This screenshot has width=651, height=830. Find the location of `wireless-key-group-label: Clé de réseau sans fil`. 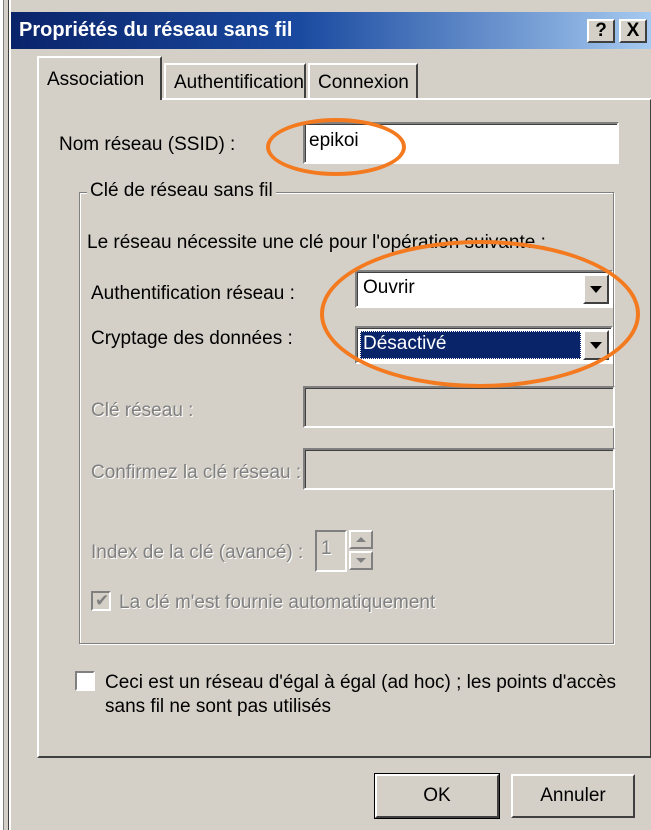

wireless-key-group-label: Clé de réseau sans fil is located at coordinates (181, 191).